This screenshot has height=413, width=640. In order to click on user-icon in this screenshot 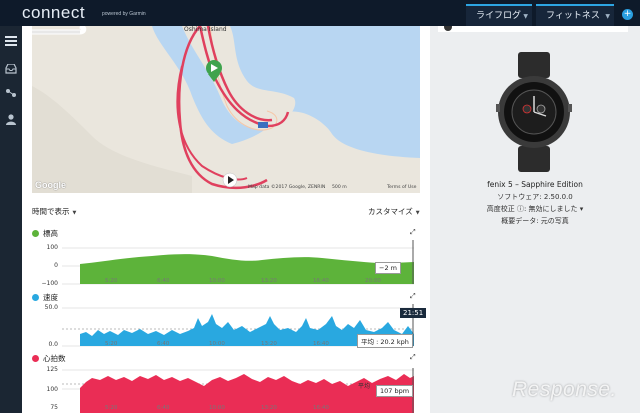, I will do `click(11, 120)`.